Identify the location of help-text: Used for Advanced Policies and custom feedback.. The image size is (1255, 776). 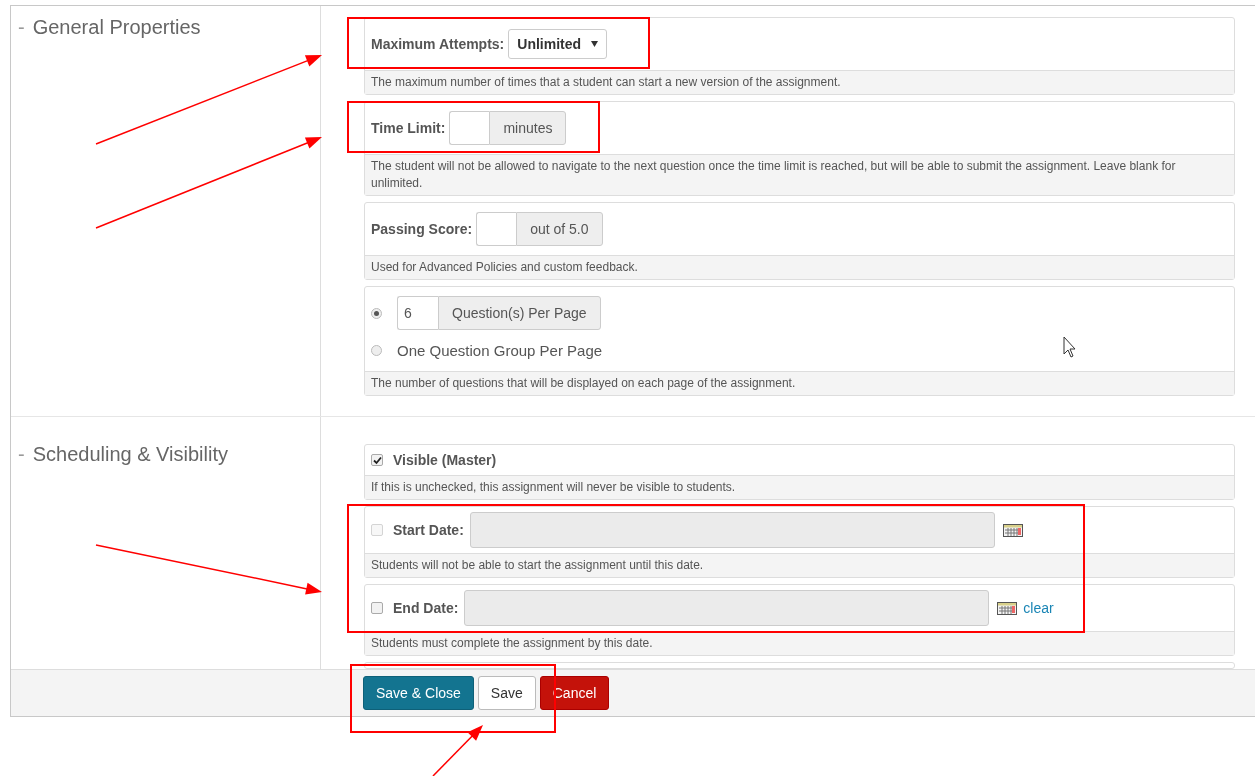
(799, 267).